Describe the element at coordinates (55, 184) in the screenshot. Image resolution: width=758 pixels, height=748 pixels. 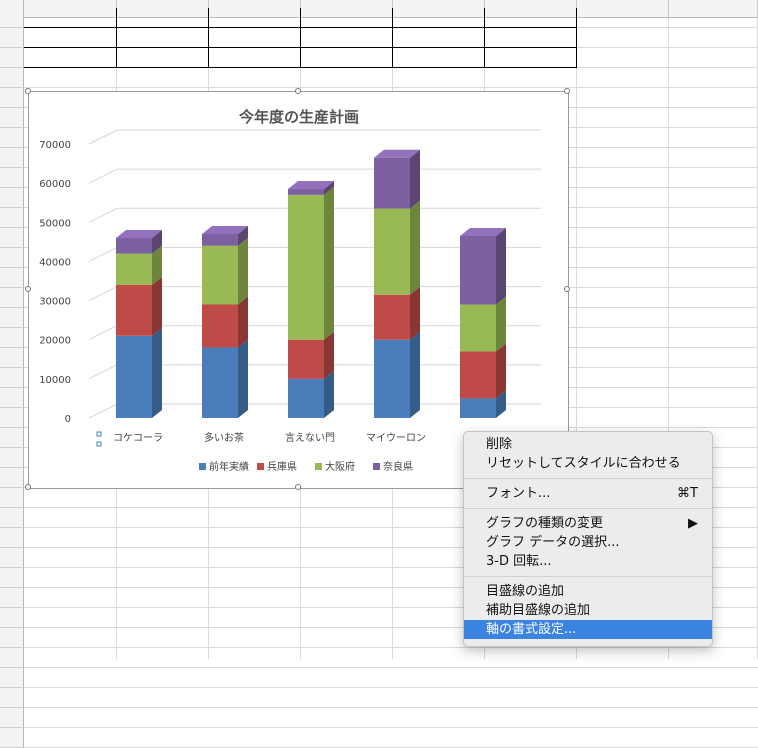
I see `y-tick-label: 60000` at that location.